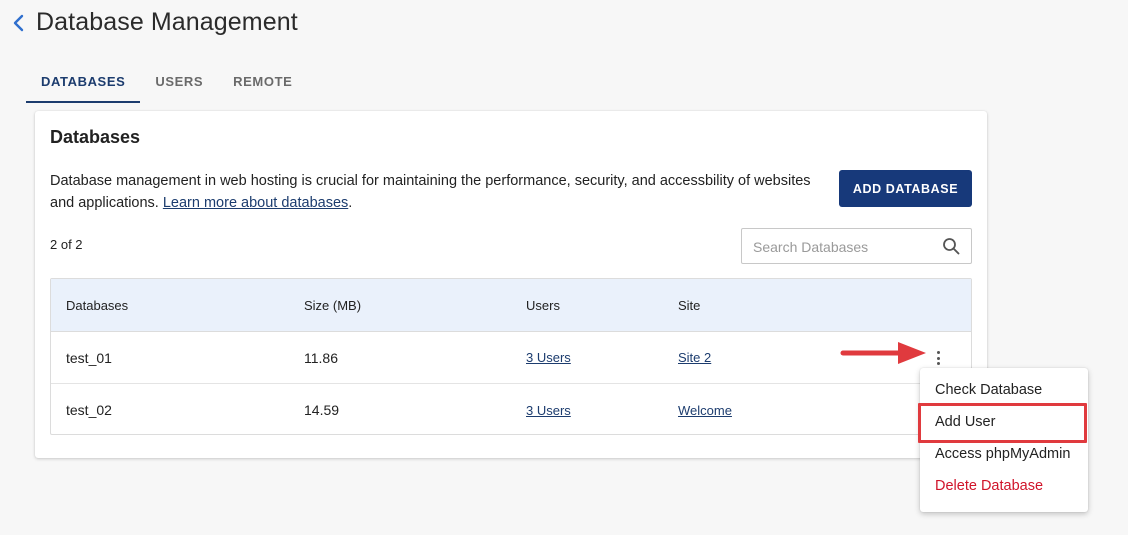 Image resolution: width=1128 pixels, height=535 pixels. I want to click on learn-more-link: Learn more about databases, so click(255, 203).